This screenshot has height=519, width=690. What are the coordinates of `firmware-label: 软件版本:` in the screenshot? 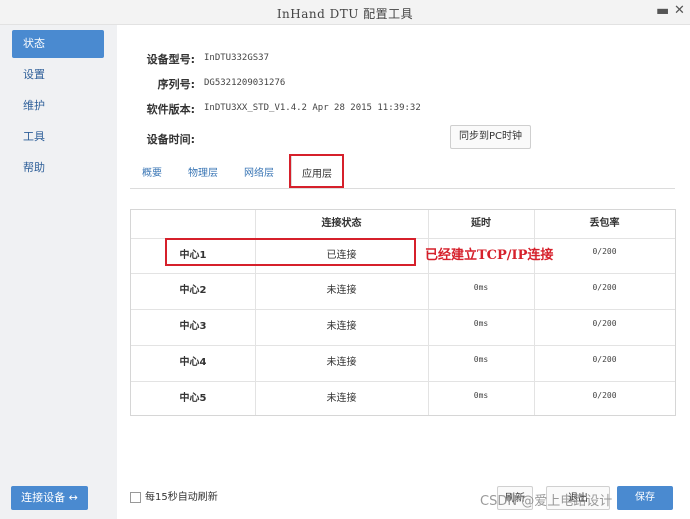 It's located at (170, 109).